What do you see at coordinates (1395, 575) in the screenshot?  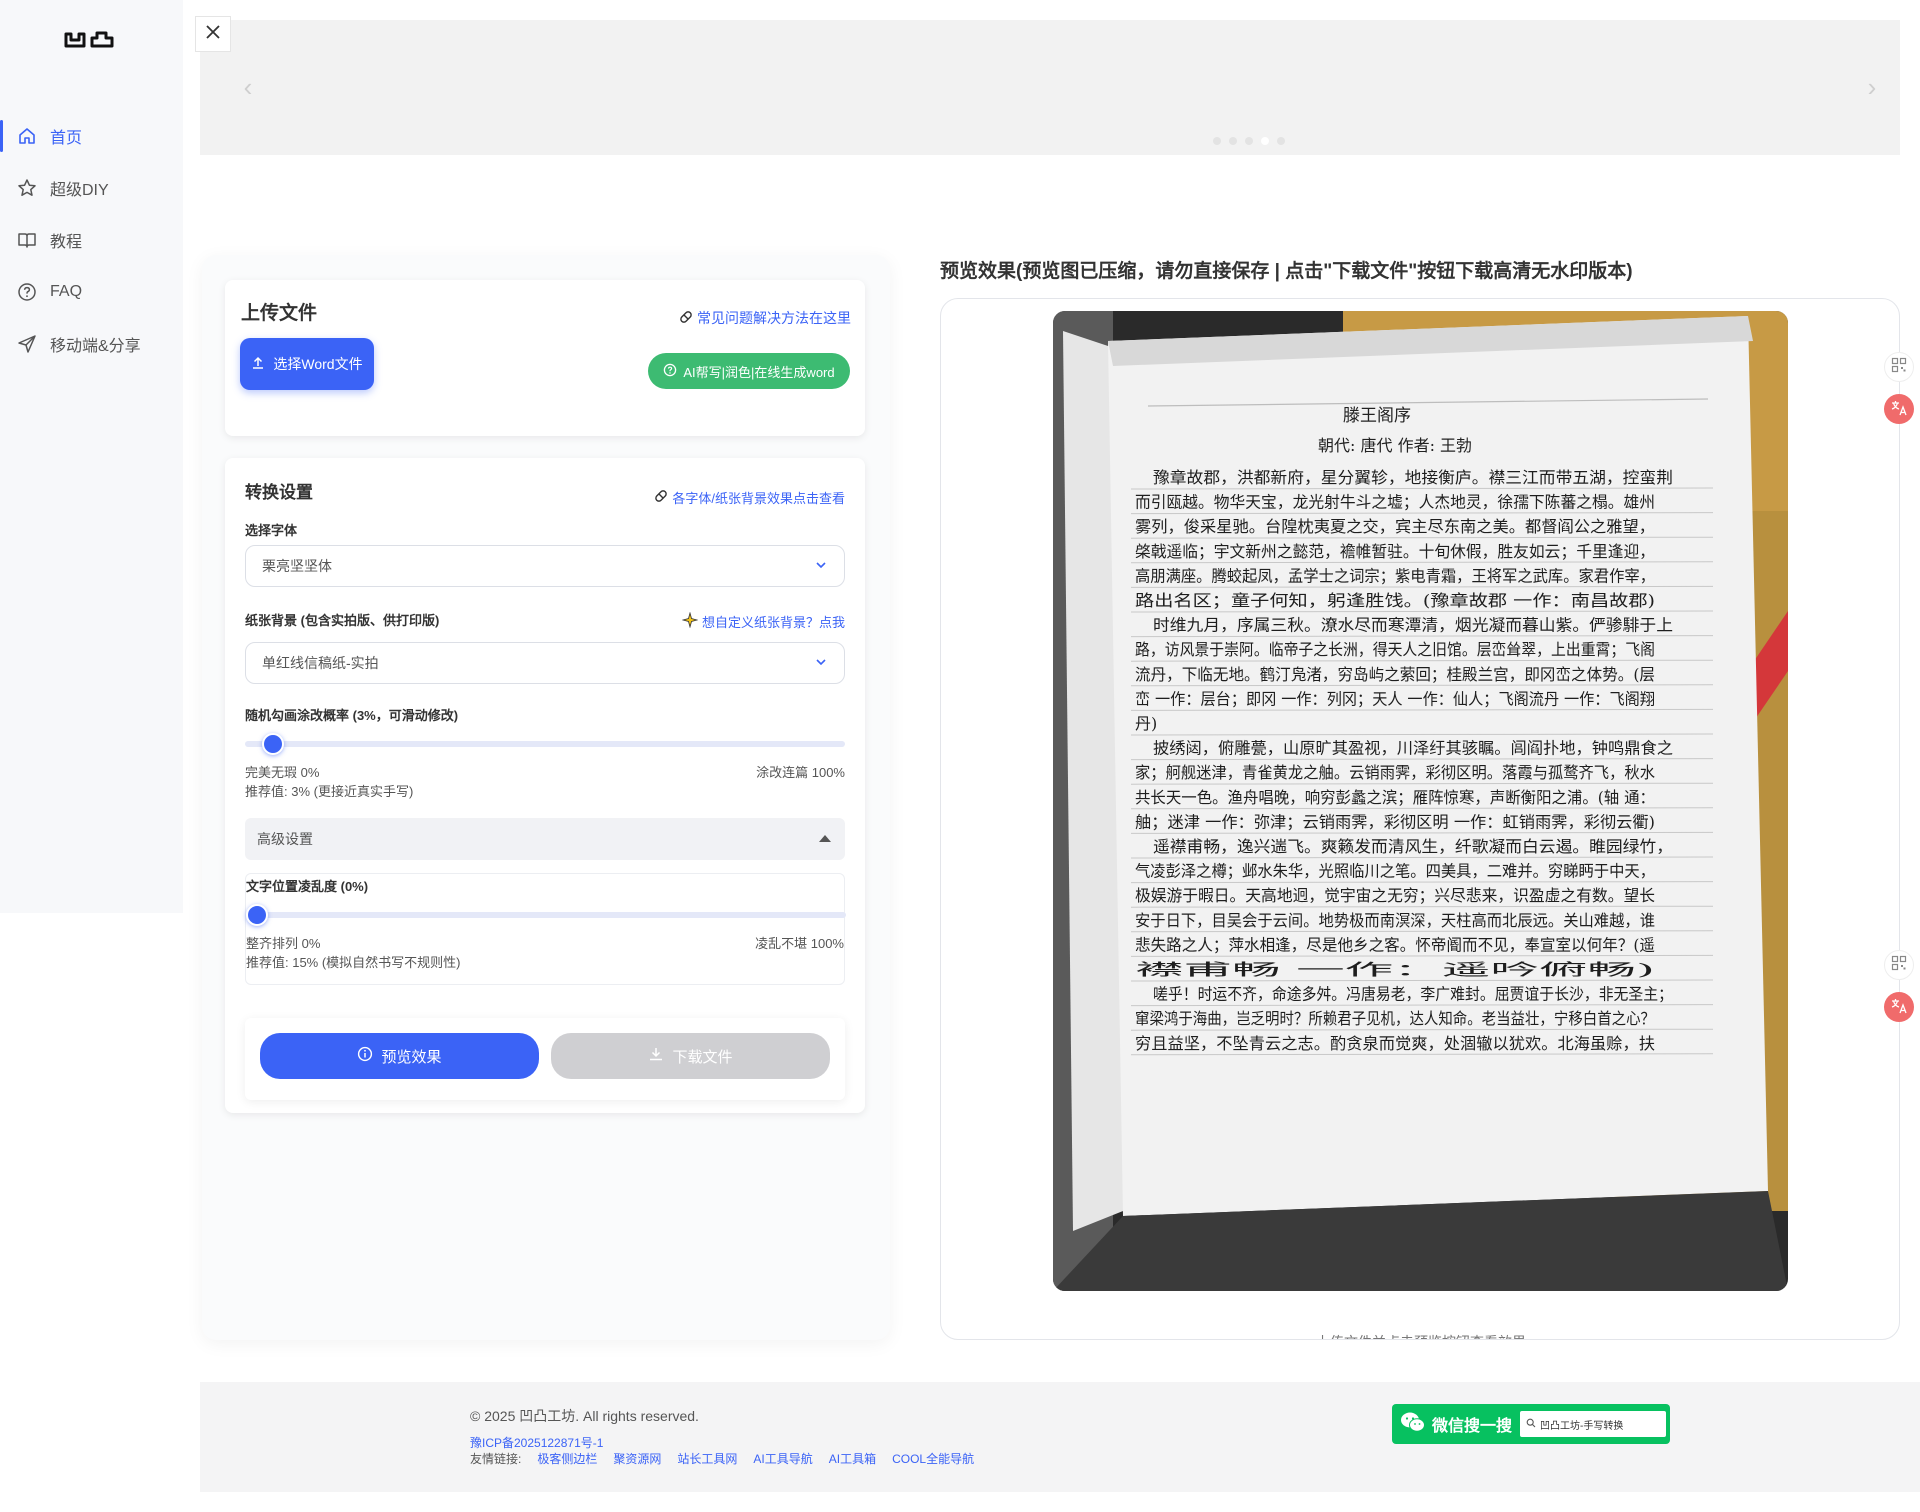 I see `doc-line: 高朋满座。腾蛟起凤，孟学士之词宗；紫电青霜，王将军之武库。家君作宰，` at bounding box center [1395, 575].